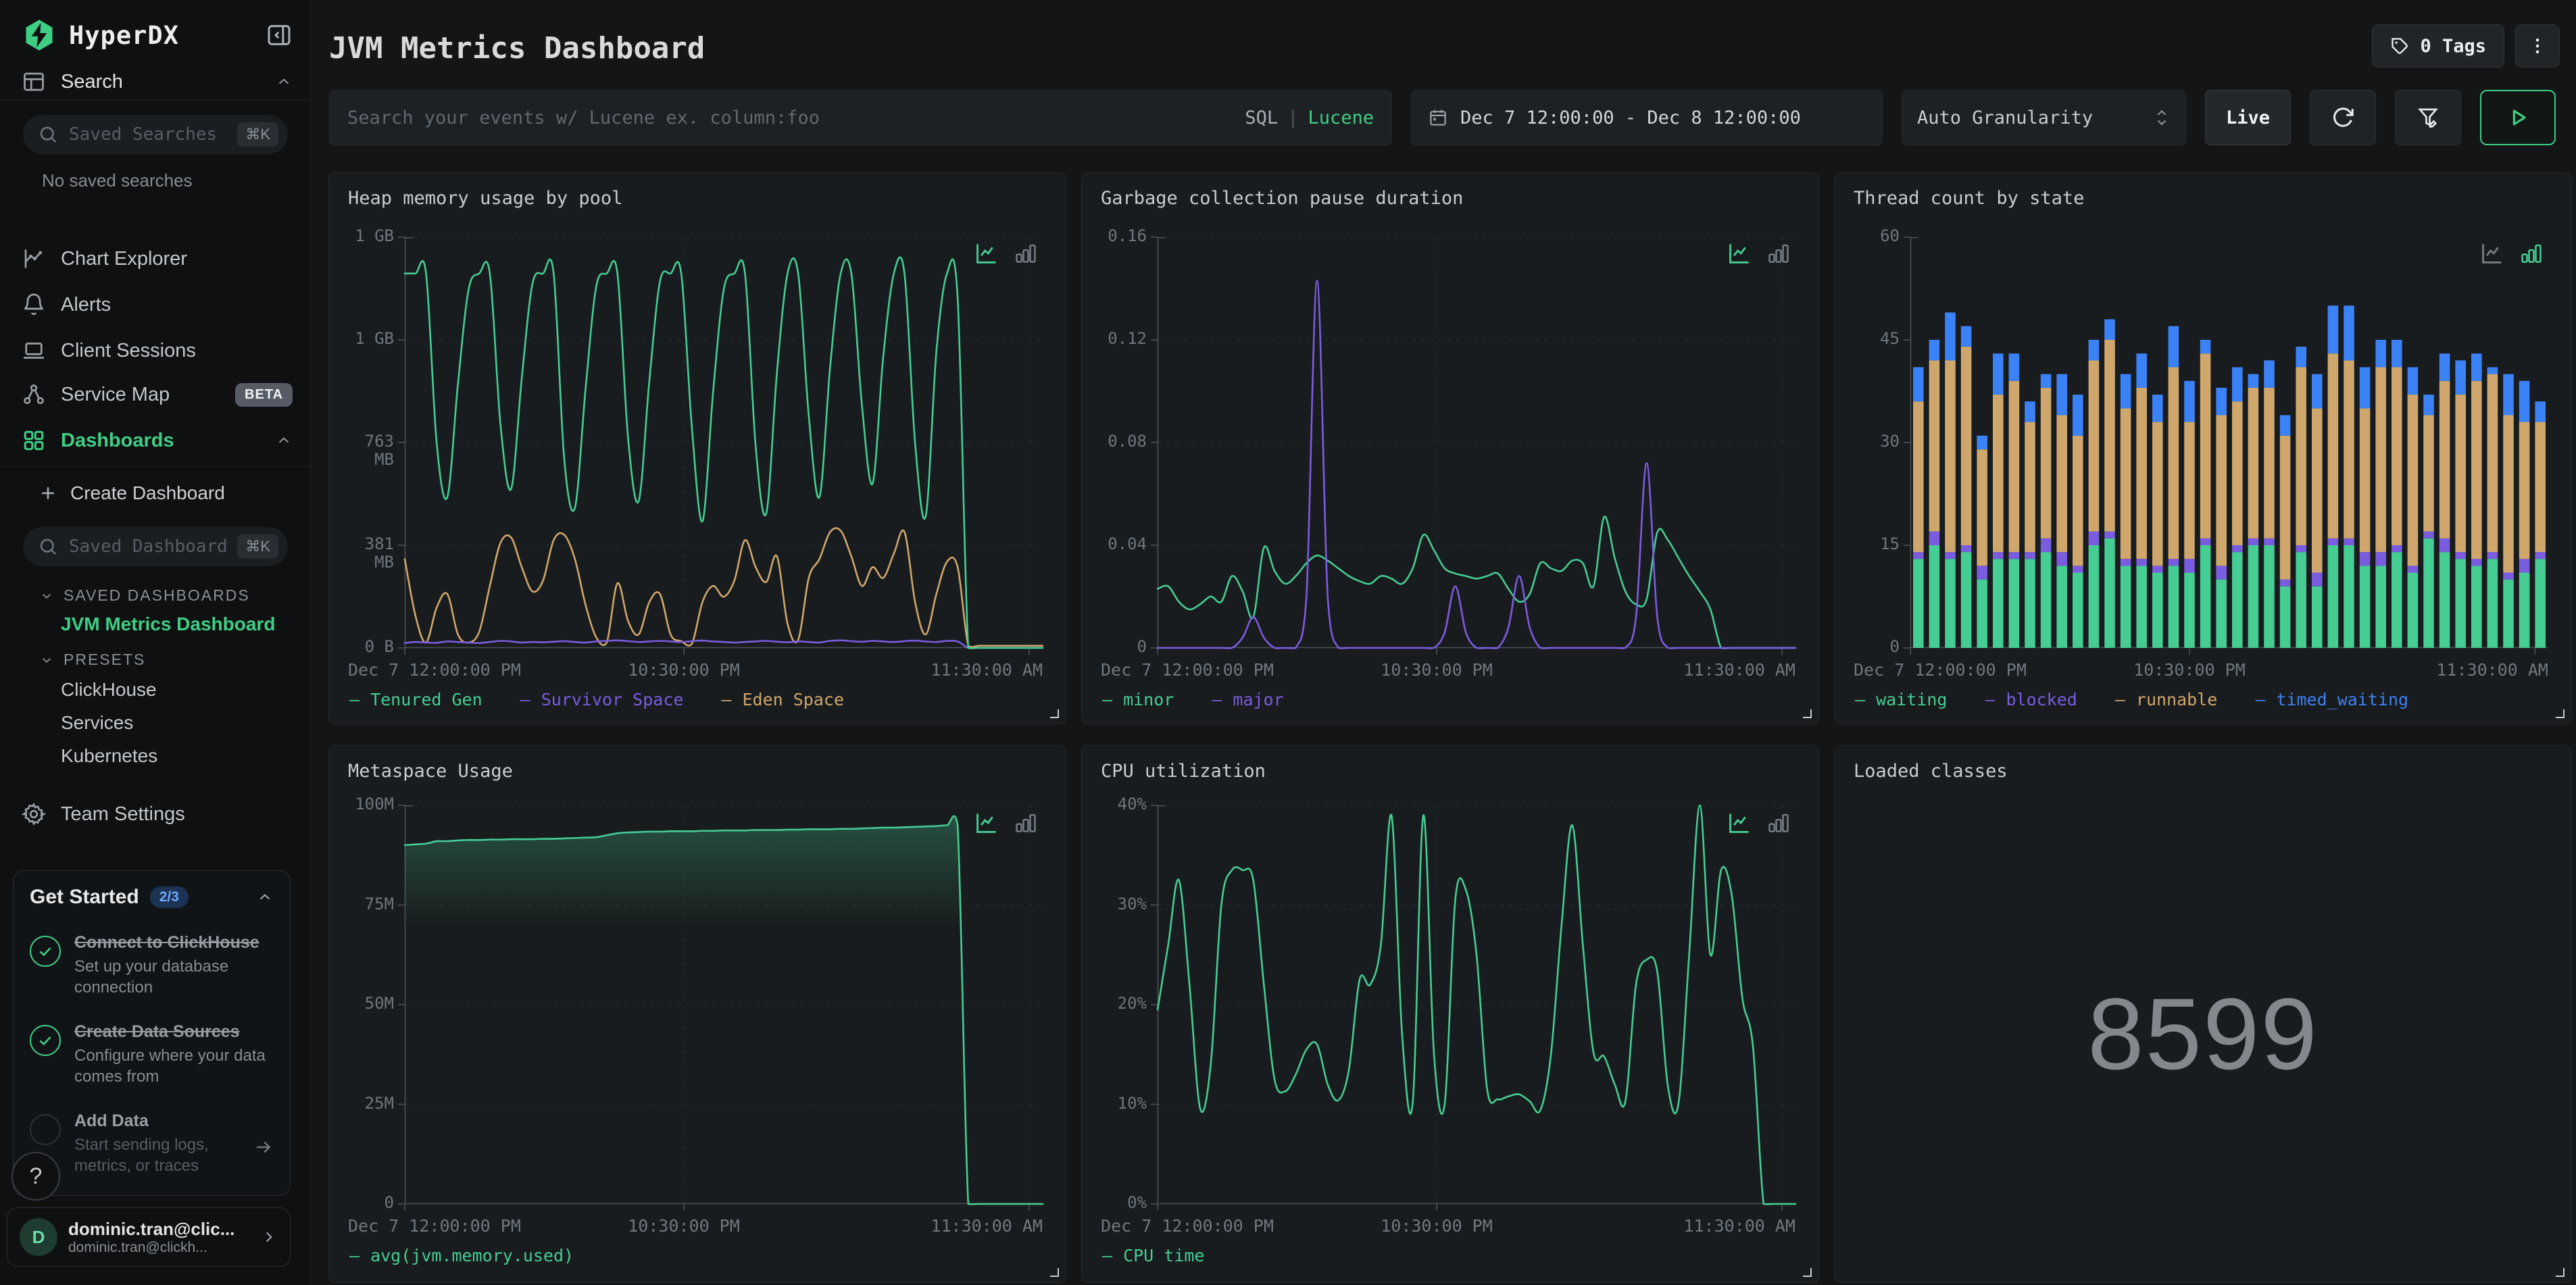  What do you see at coordinates (435, 670) in the screenshot?
I see `x-axis-label: Dec 7 12:00:00 PM` at bounding box center [435, 670].